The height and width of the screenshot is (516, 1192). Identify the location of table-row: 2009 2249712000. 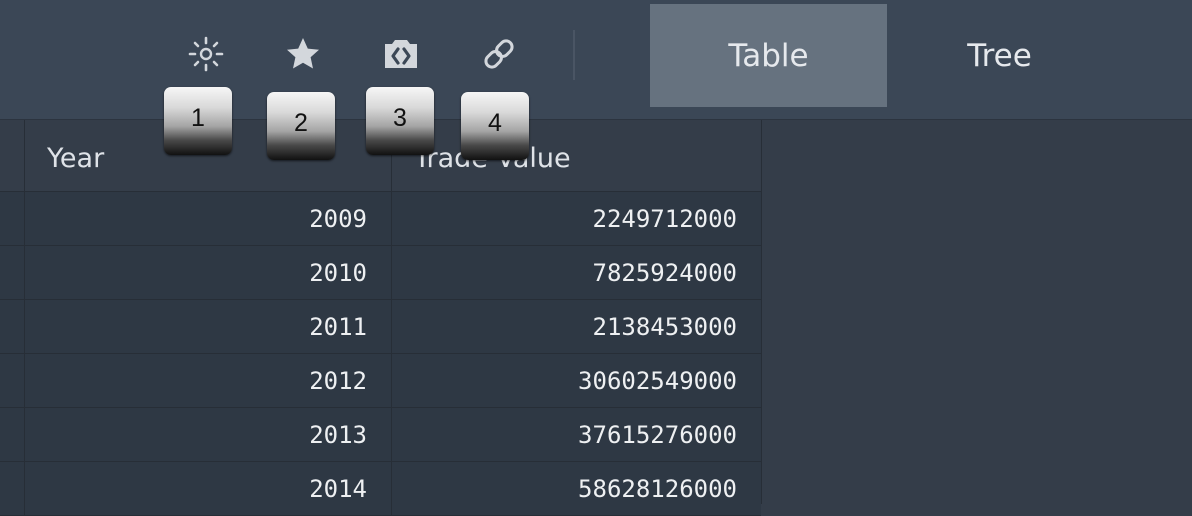
(380, 219).